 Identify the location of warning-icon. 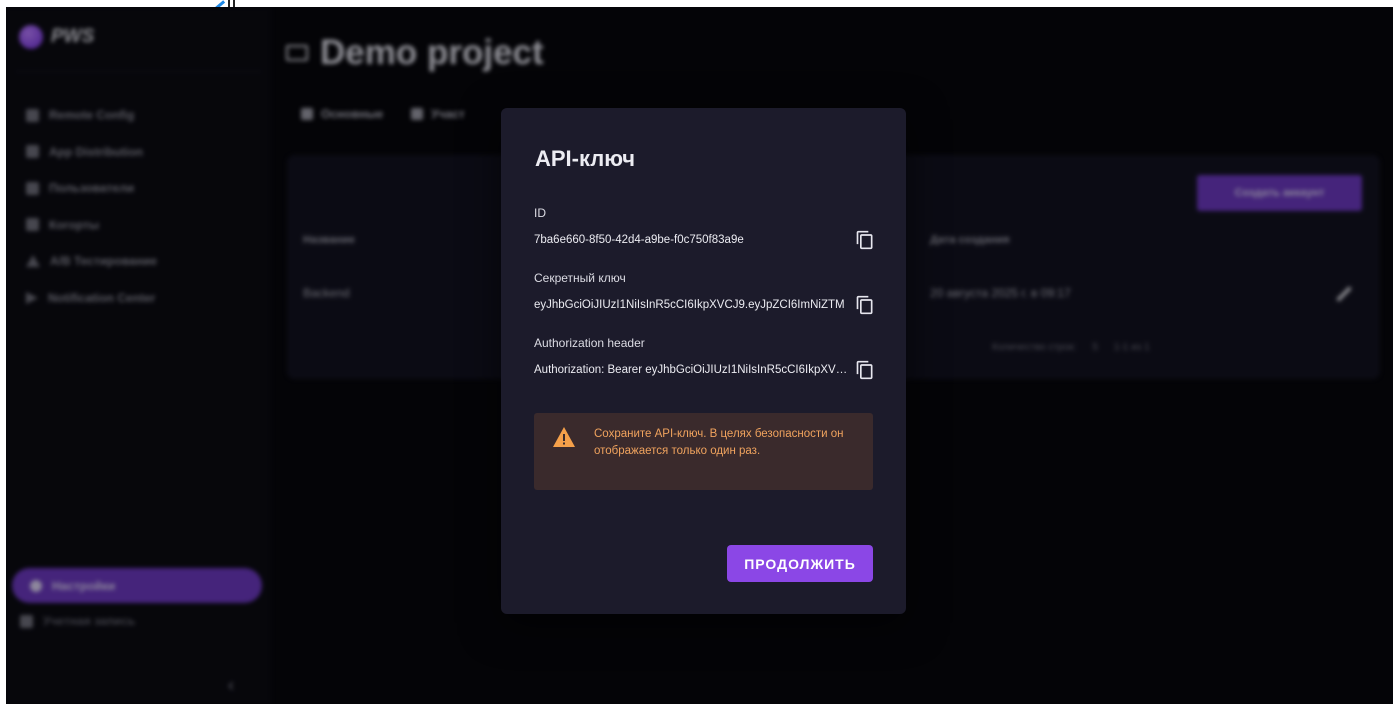
(564, 437).